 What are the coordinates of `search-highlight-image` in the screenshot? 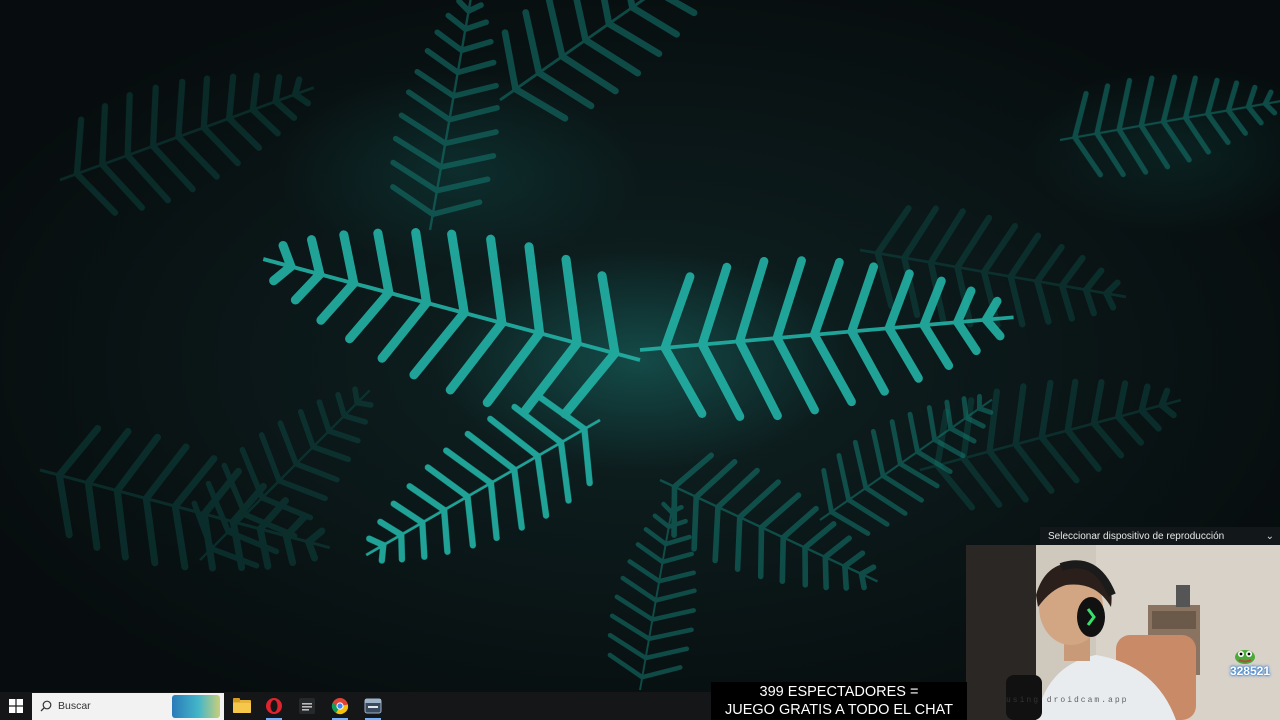 It's located at (196, 706).